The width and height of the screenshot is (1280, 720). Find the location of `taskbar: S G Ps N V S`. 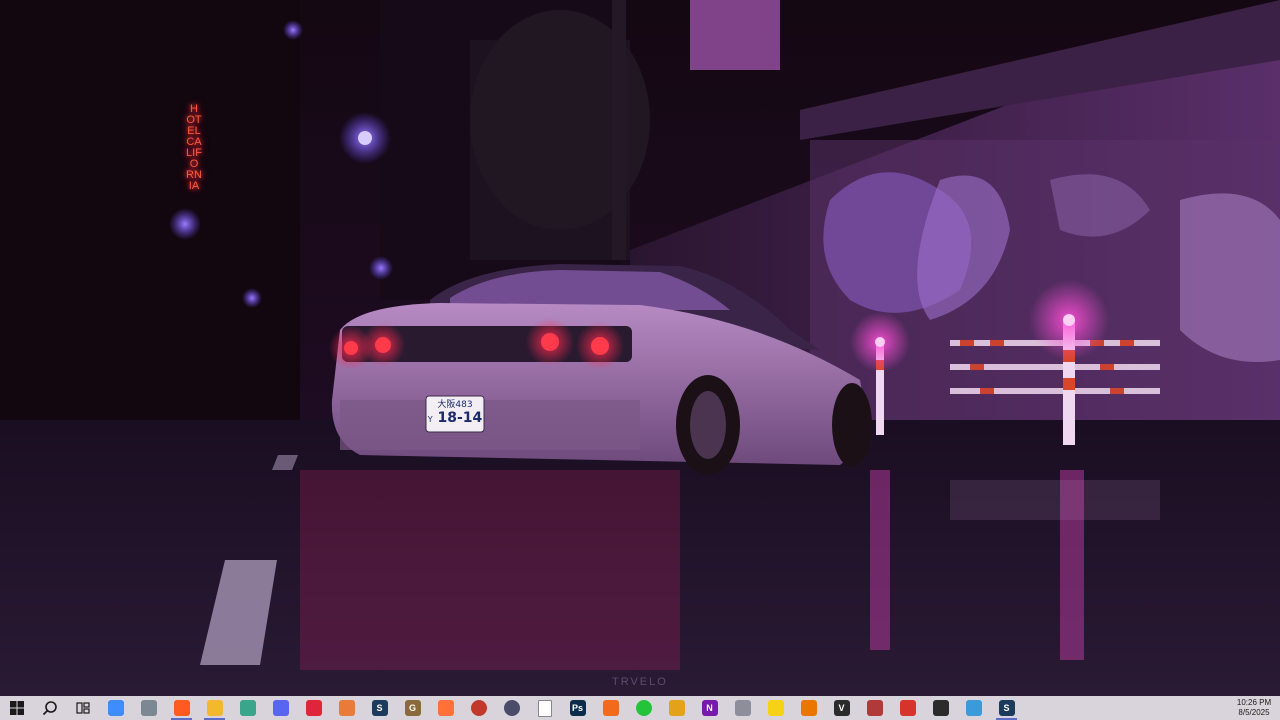

taskbar: S G Ps N V S is located at coordinates (640, 708).